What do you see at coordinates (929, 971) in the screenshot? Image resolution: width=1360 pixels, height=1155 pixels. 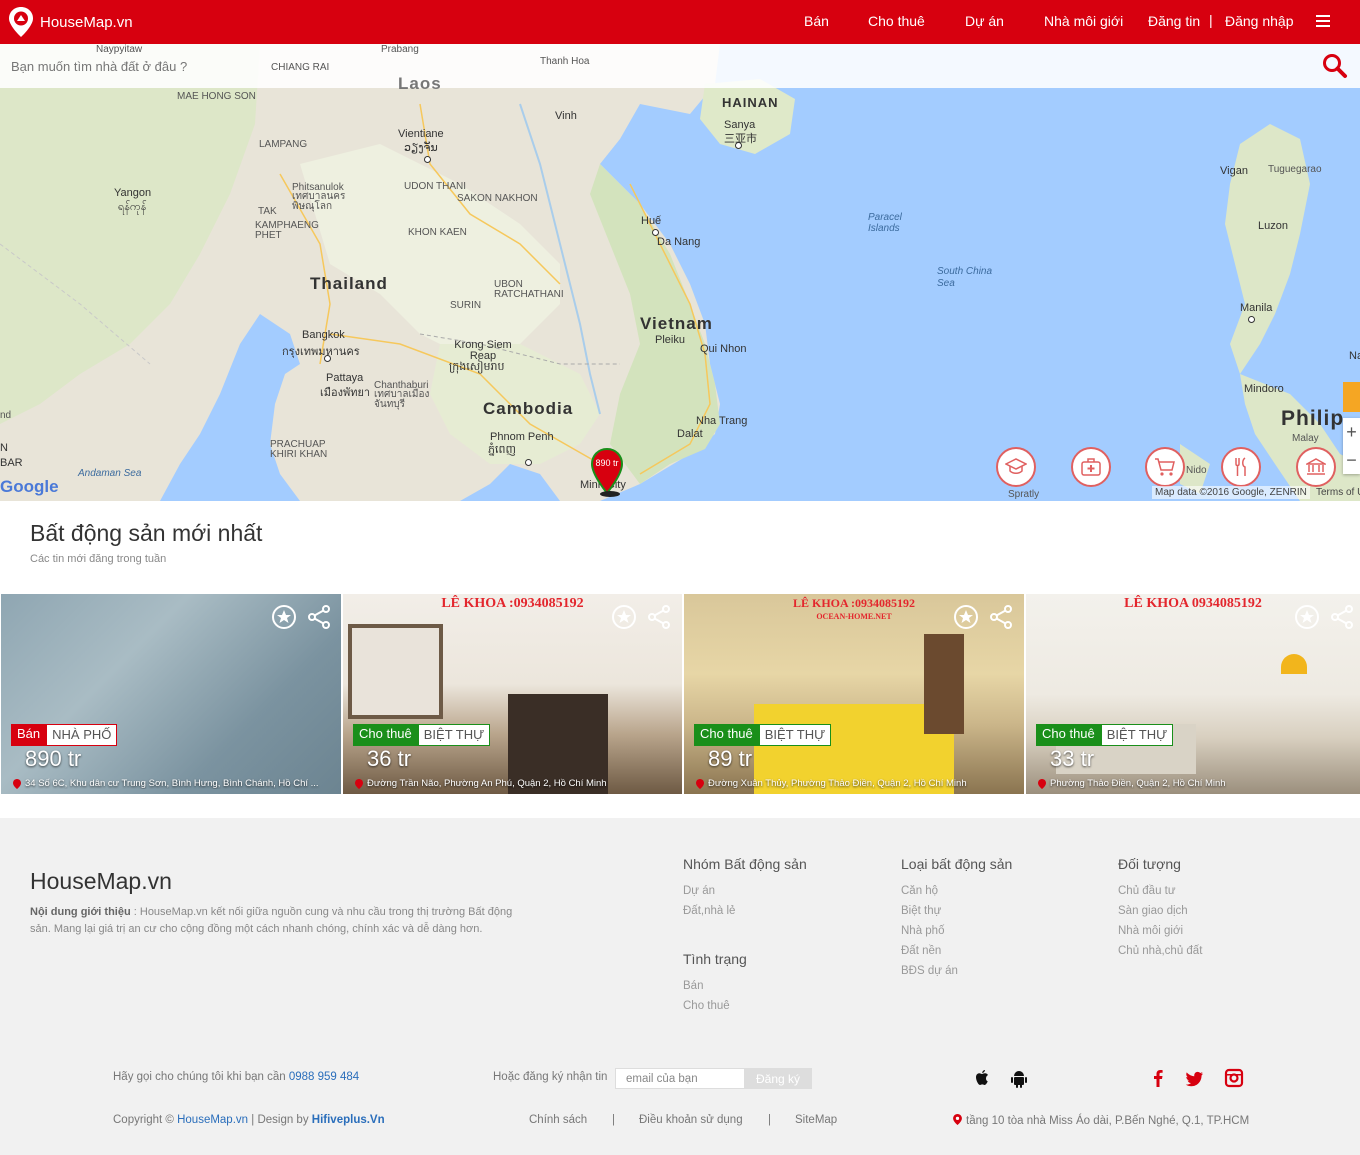 I see `footer-link-bds-du-an: BĐS dự án` at bounding box center [929, 971].